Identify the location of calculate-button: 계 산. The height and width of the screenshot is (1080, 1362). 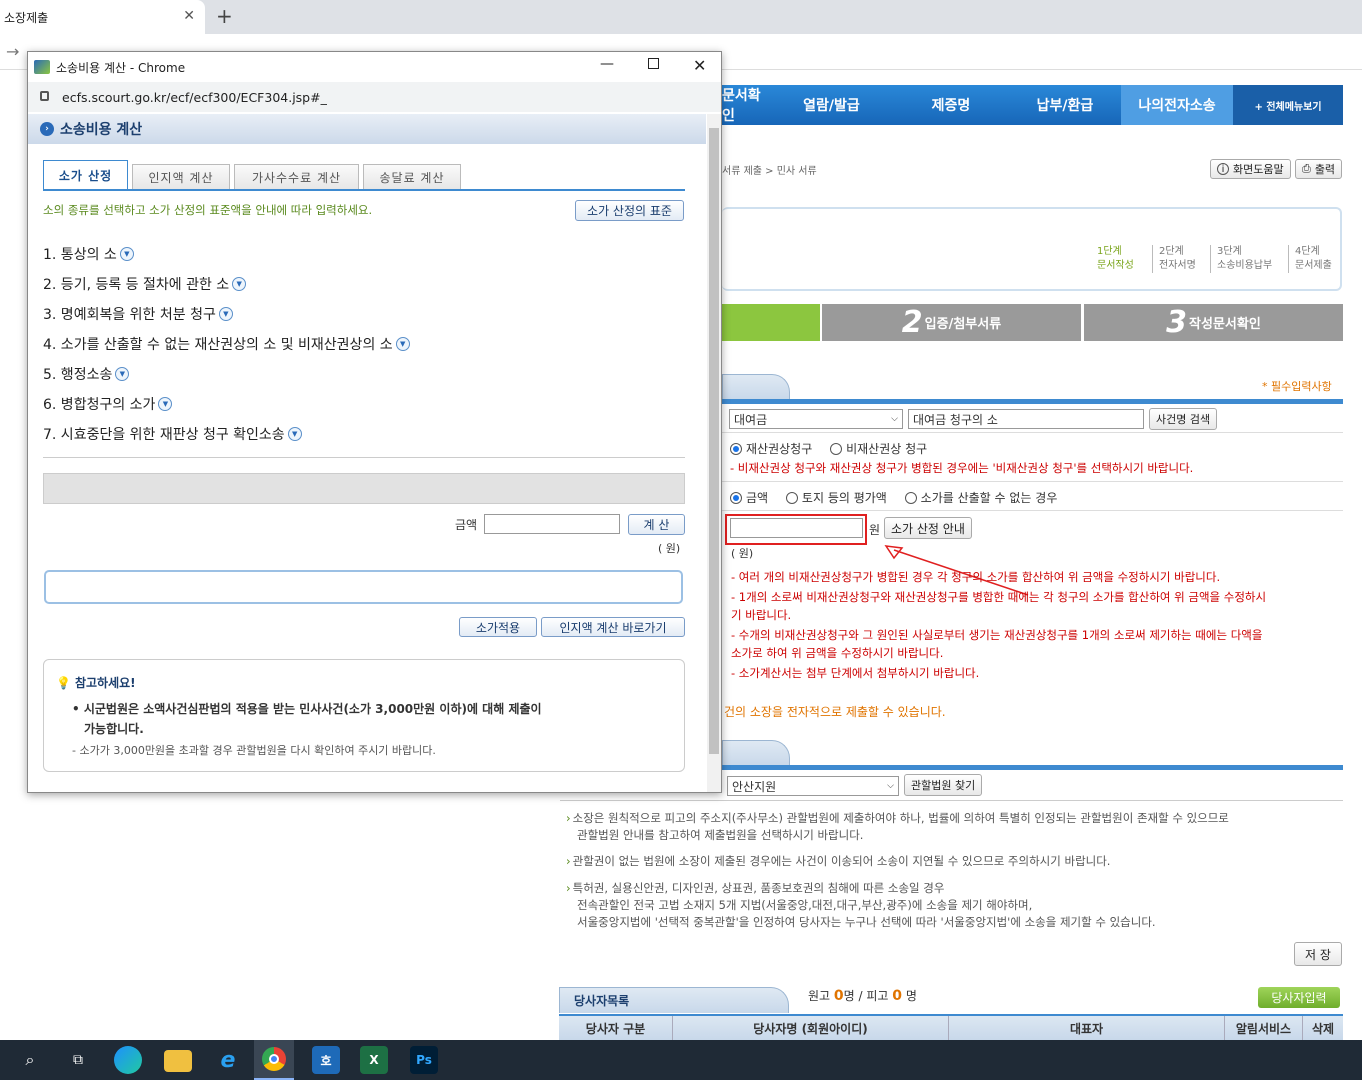
(656, 524).